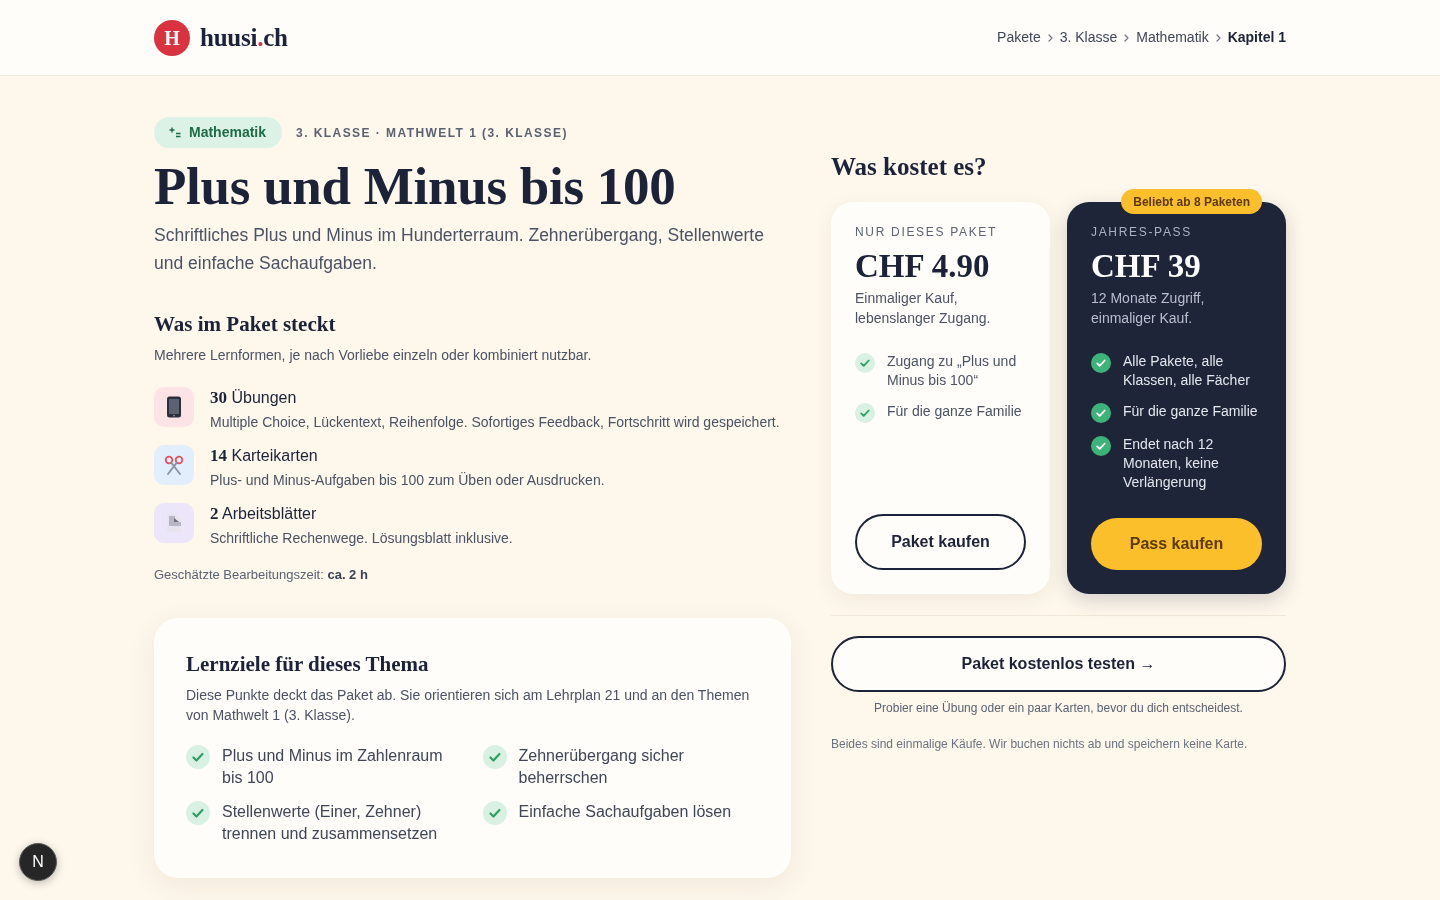 This screenshot has height=900, width=1440. What do you see at coordinates (1176, 544) in the screenshot?
I see `buy-button: Pass kaufen` at bounding box center [1176, 544].